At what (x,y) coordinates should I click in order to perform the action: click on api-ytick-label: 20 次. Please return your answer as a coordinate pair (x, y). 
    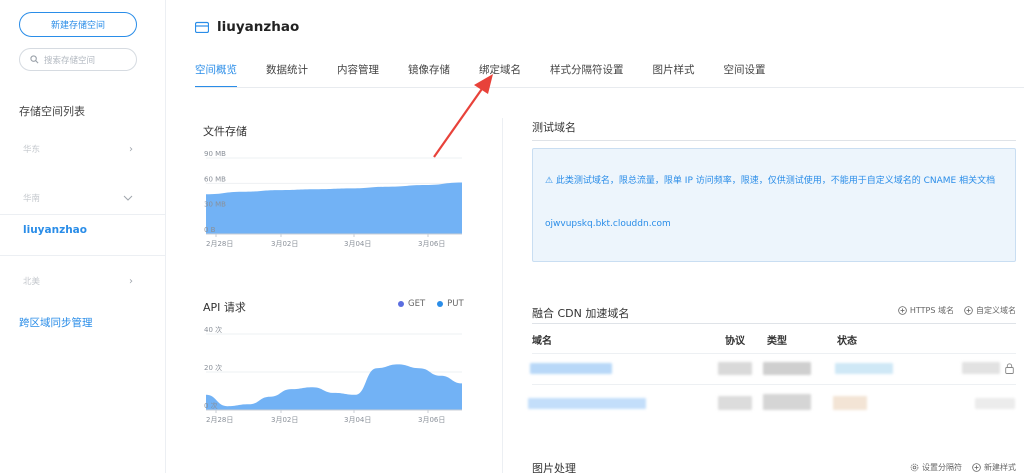
    Looking at the image, I should click on (213, 367).